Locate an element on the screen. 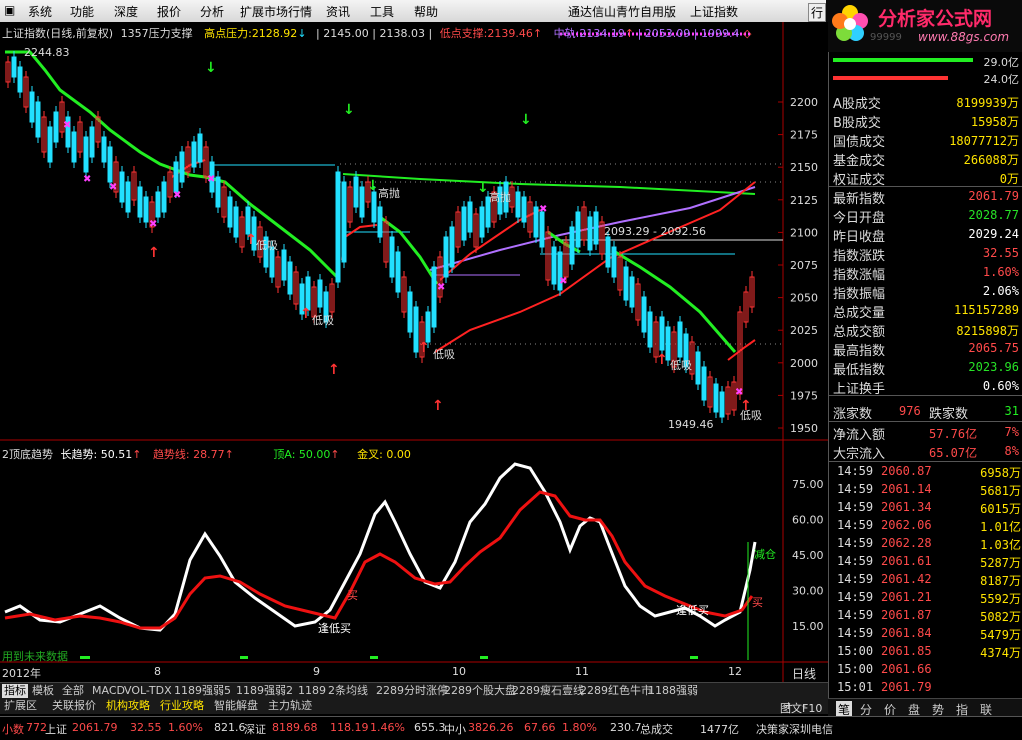 The height and width of the screenshot is (740, 1022). up-arrow-icon: ↑ is located at coordinates (537, 33).